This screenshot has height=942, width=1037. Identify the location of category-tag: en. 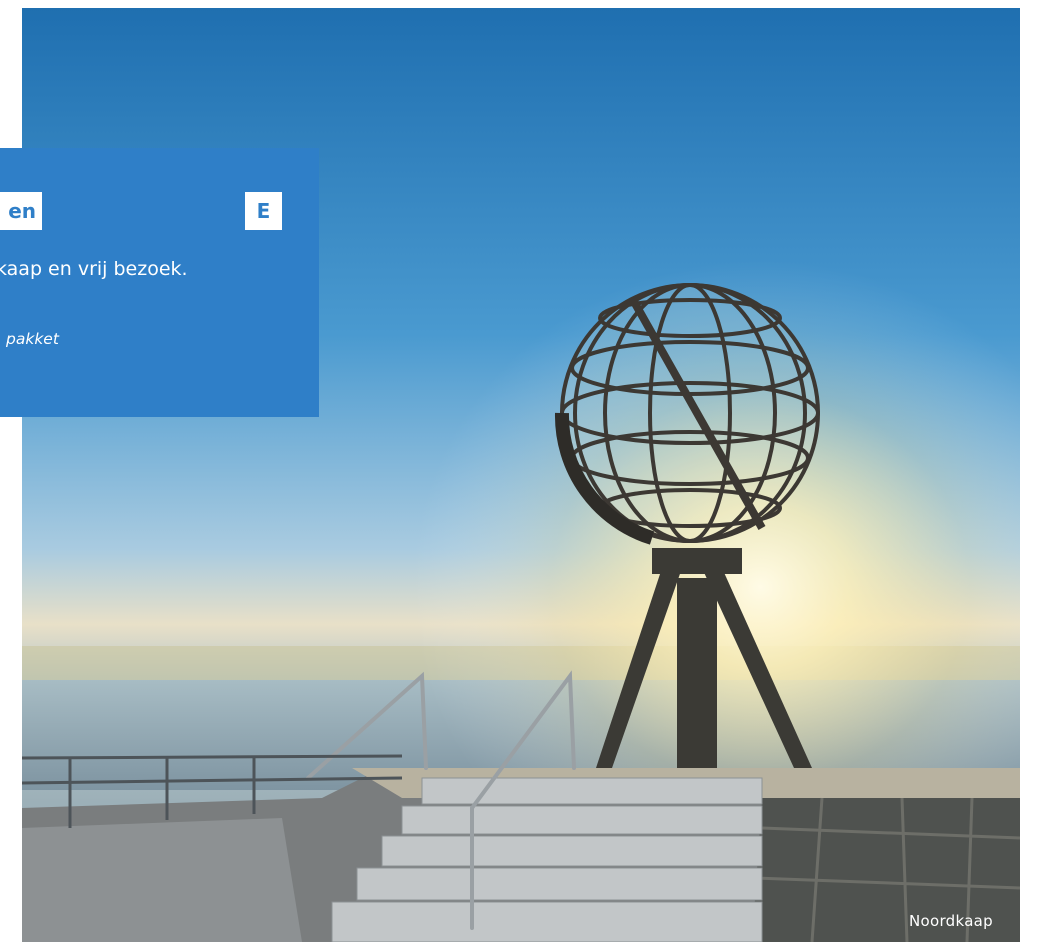
(21, 211).